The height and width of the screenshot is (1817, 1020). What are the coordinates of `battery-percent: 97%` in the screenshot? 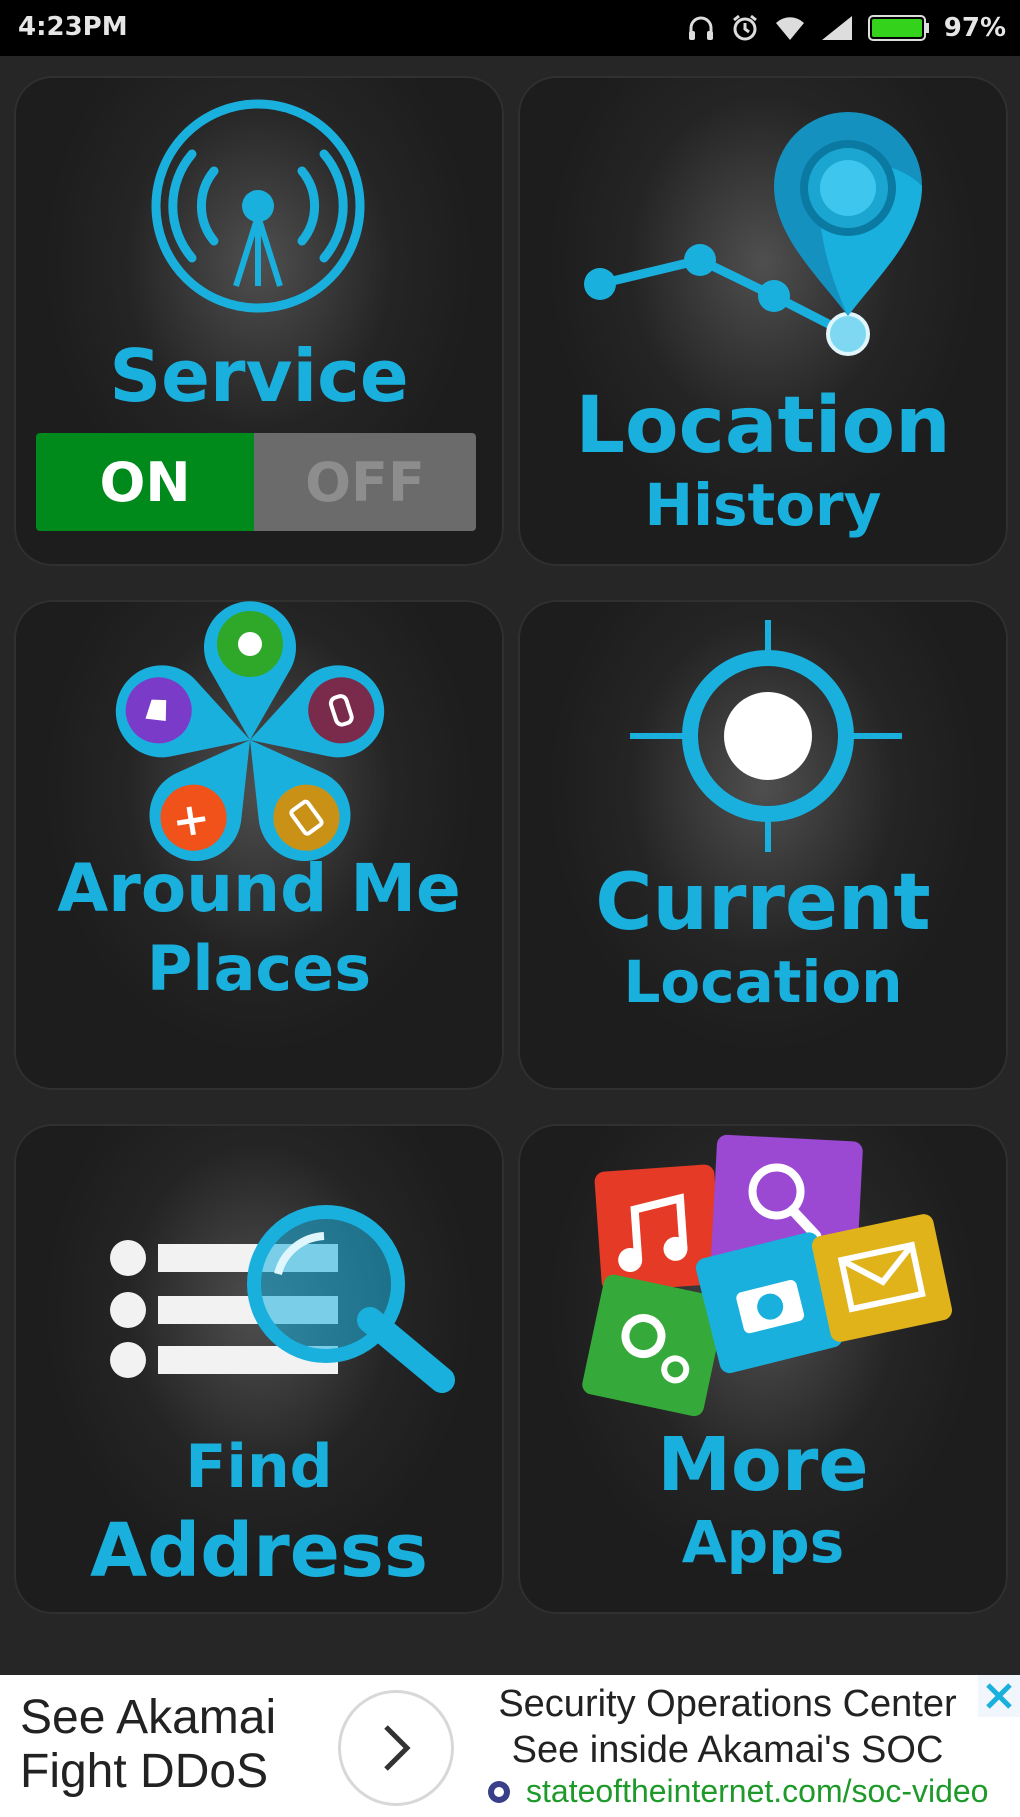 It's located at (974, 28).